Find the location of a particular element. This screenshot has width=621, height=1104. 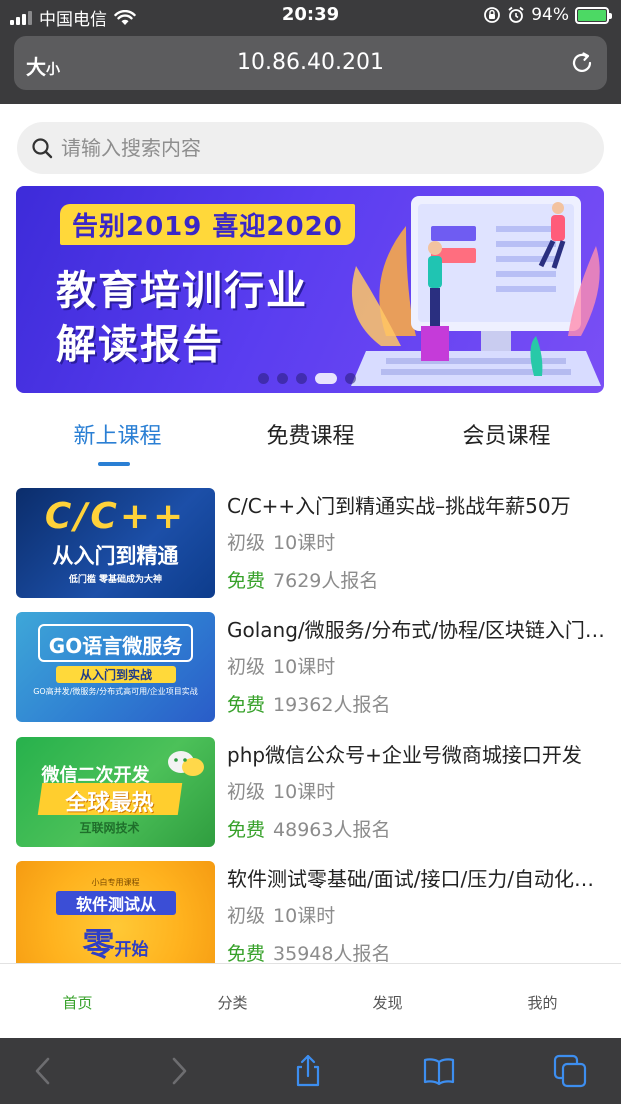

battery-percent: 94% is located at coordinates (550, 15).